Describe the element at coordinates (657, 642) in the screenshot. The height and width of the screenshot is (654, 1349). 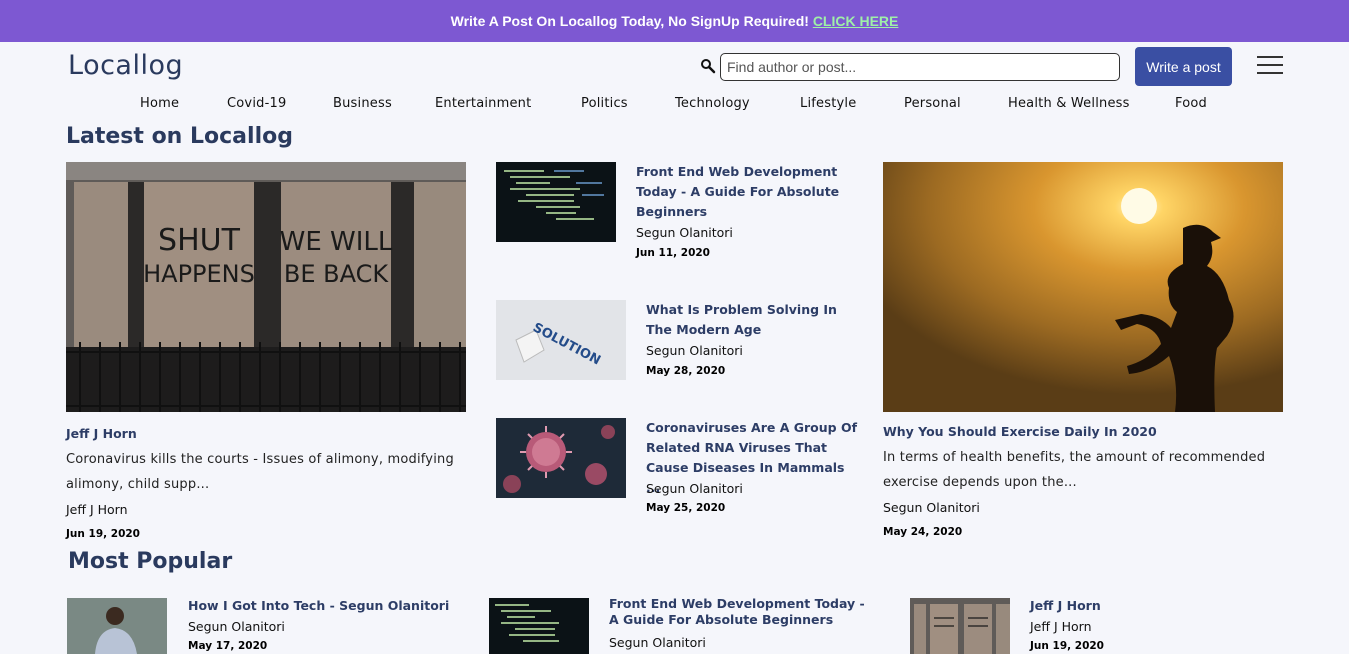
I see `popular-2-author: Segun Olanitori` at that location.